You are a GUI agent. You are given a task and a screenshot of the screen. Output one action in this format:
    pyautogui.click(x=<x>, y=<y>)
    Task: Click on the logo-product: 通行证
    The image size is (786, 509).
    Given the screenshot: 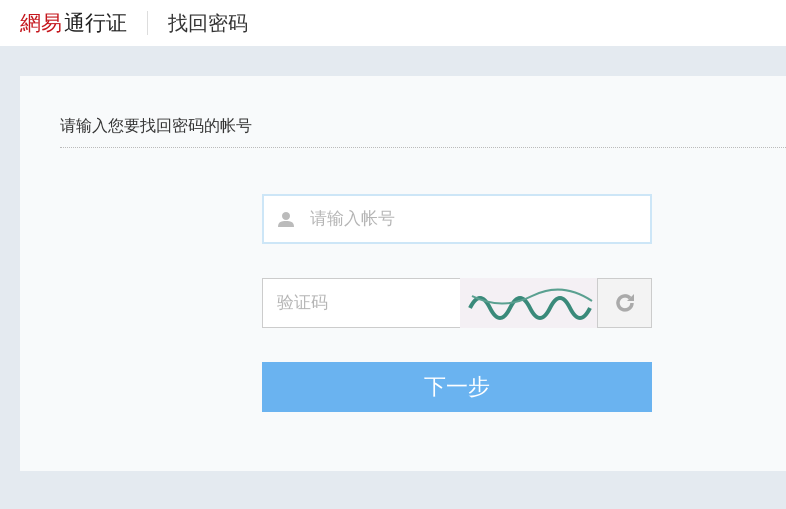 What is the action you would take?
    pyautogui.click(x=95, y=23)
    